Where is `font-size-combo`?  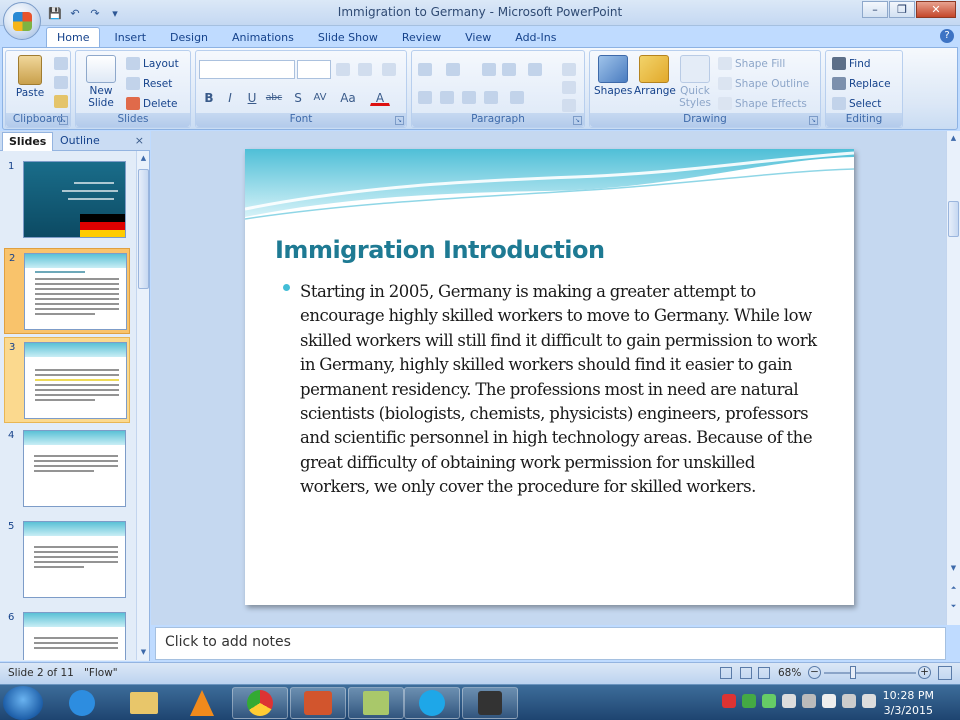
font-size-combo is located at coordinates (314, 69).